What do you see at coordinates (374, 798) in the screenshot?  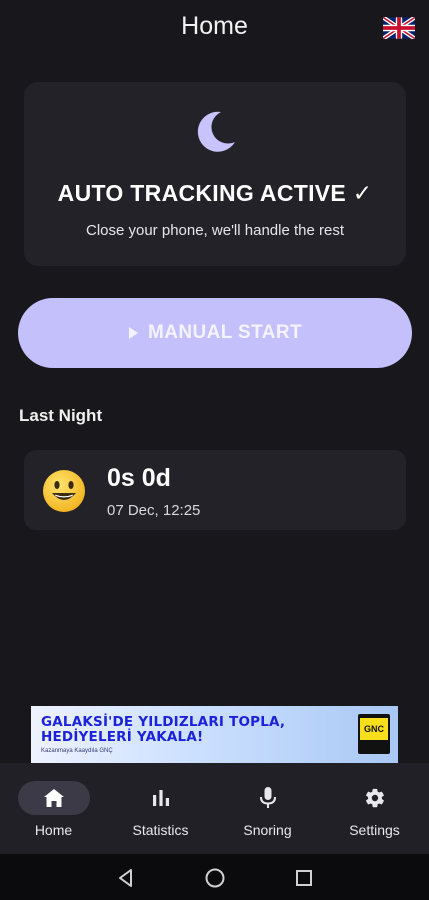 I see `gear-icon` at bounding box center [374, 798].